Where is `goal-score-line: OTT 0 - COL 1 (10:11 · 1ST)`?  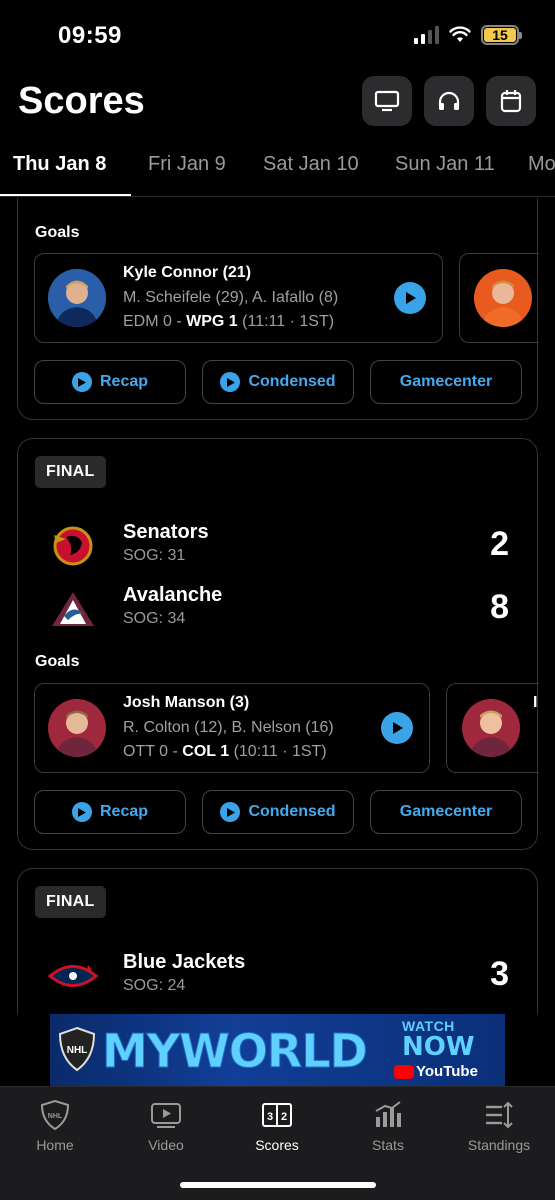 goal-score-line: OTT 0 - COL 1 (10:11 · 1ST) is located at coordinates (225, 751).